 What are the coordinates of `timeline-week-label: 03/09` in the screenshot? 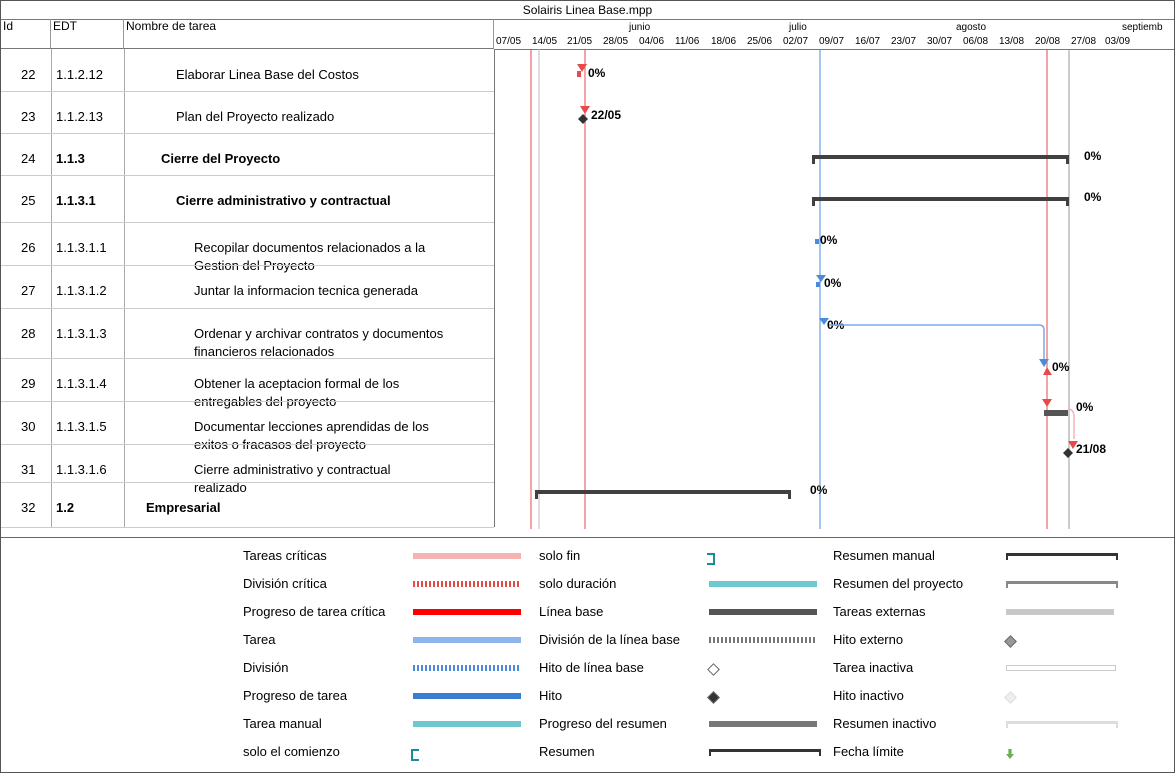 It's located at (1118, 41).